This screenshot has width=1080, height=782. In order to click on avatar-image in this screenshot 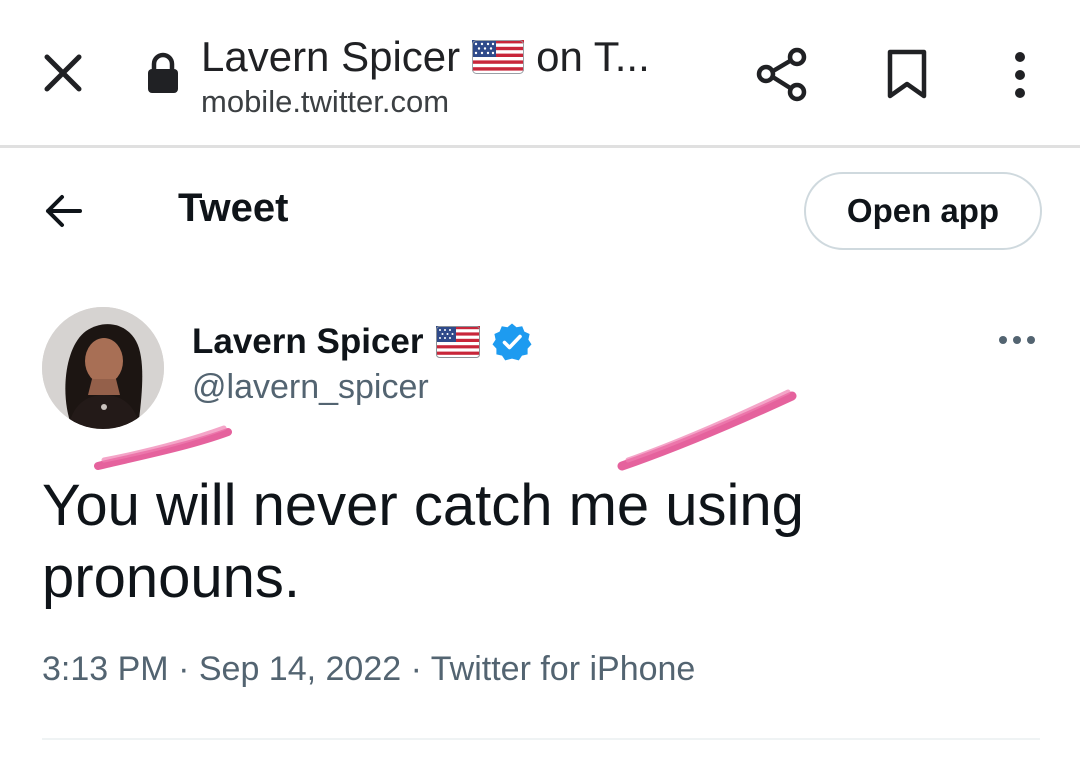, I will do `click(103, 368)`.